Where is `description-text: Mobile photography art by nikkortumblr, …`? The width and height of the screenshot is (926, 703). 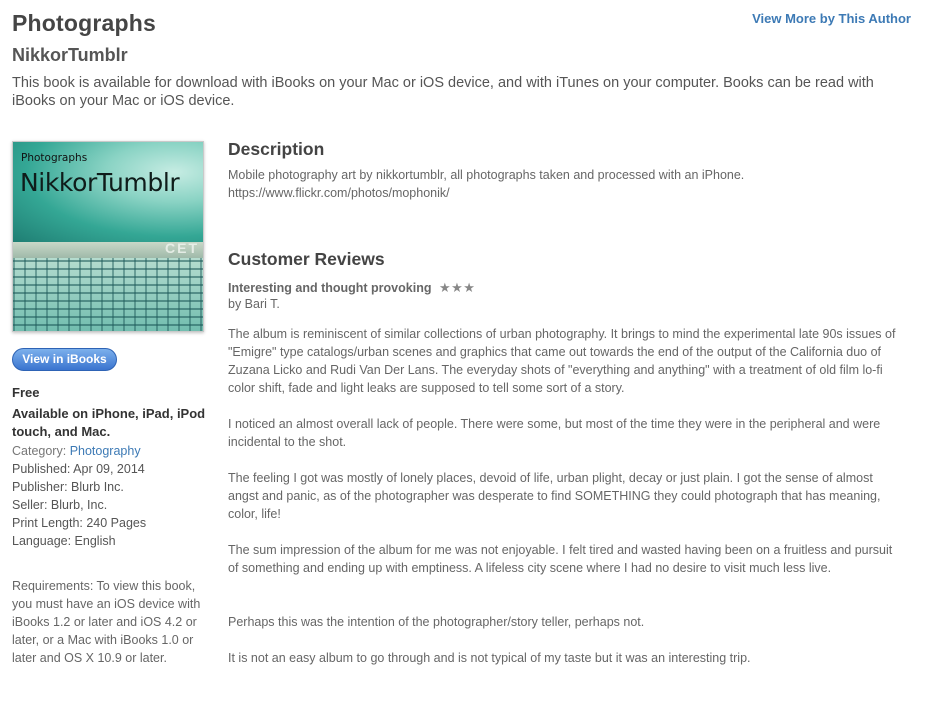 description-text: Mobile photography art by nikkortumblr, … is located at coordinates (568, 184).